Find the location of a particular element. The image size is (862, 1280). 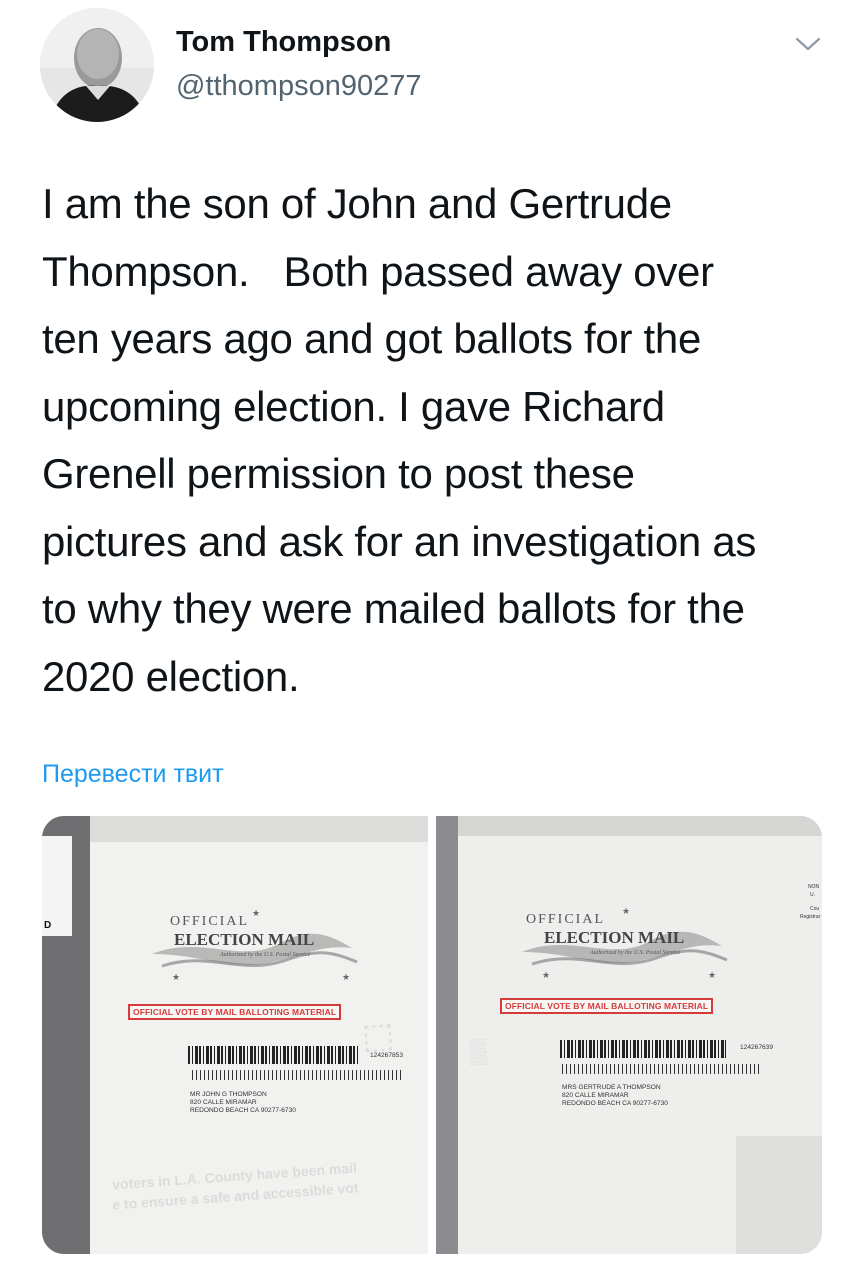

tweet-line: pictures and ask for an investigation as is located at coordinates (399, 541).